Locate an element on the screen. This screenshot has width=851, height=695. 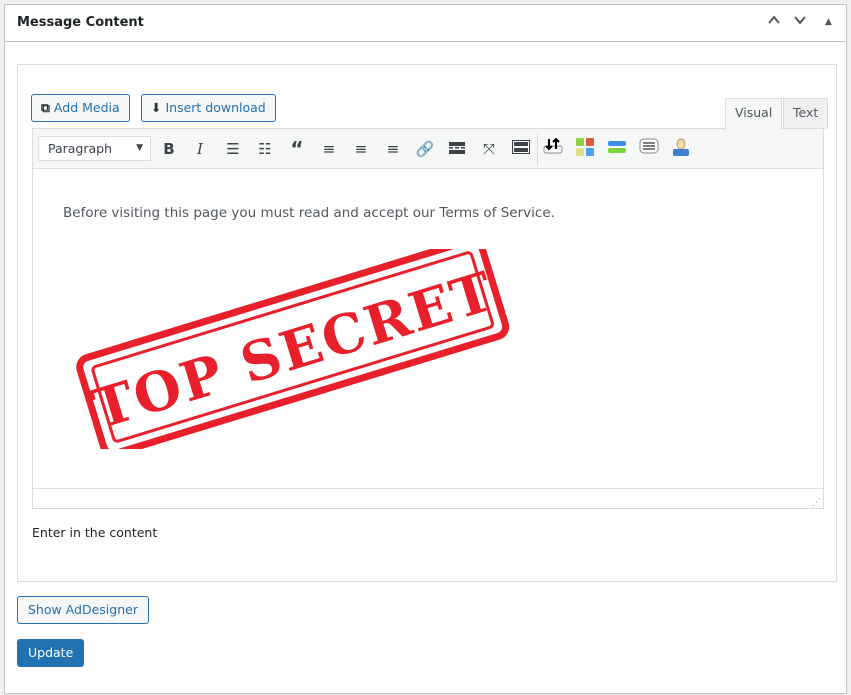
format-select: Paragraph ▼ is located at coordinates (94, 148).